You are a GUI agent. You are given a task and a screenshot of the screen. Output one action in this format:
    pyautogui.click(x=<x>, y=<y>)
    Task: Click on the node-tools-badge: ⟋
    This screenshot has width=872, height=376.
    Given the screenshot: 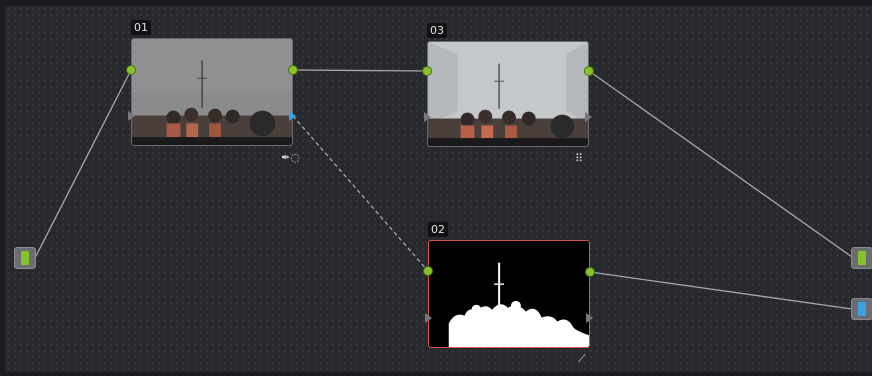 What is the action you would take?
    pyautogui.click(x=582, y=359)
    